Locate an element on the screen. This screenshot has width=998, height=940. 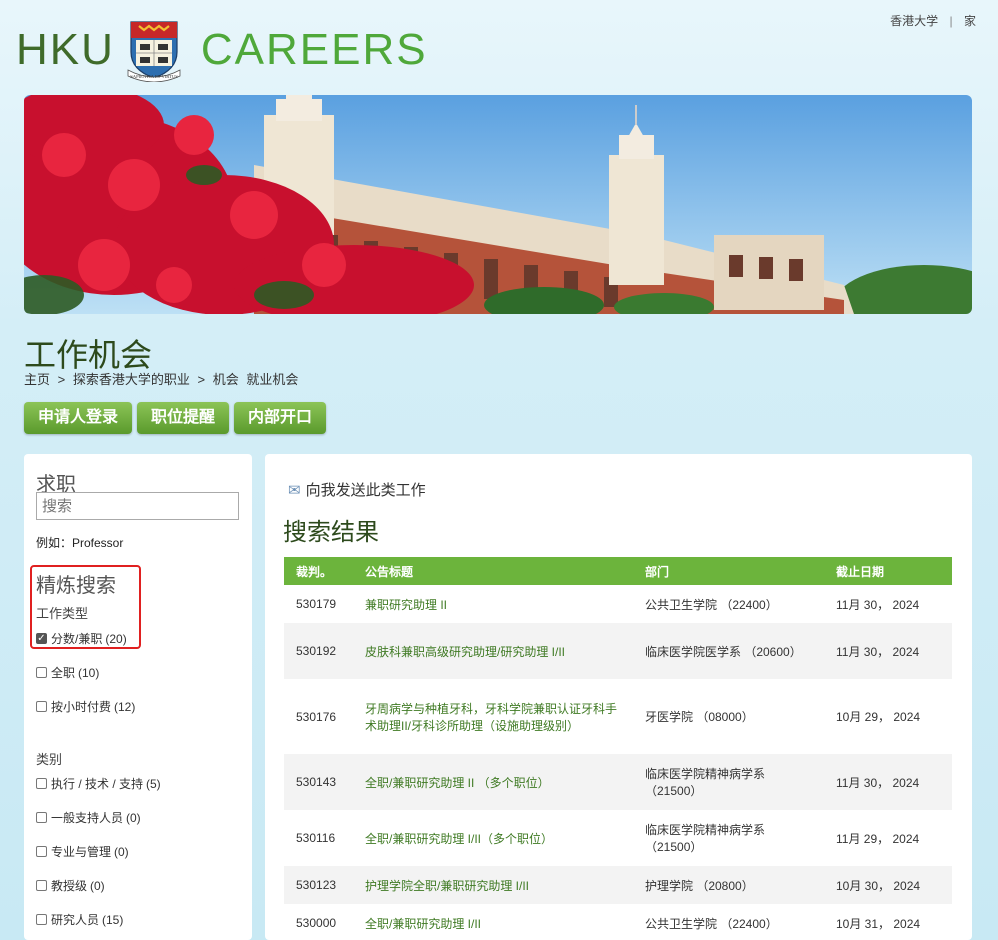
hku-careers-logo: HKU SAPIENTIA ET VIRTUS CAREERS is located at coordinates (222, 50).